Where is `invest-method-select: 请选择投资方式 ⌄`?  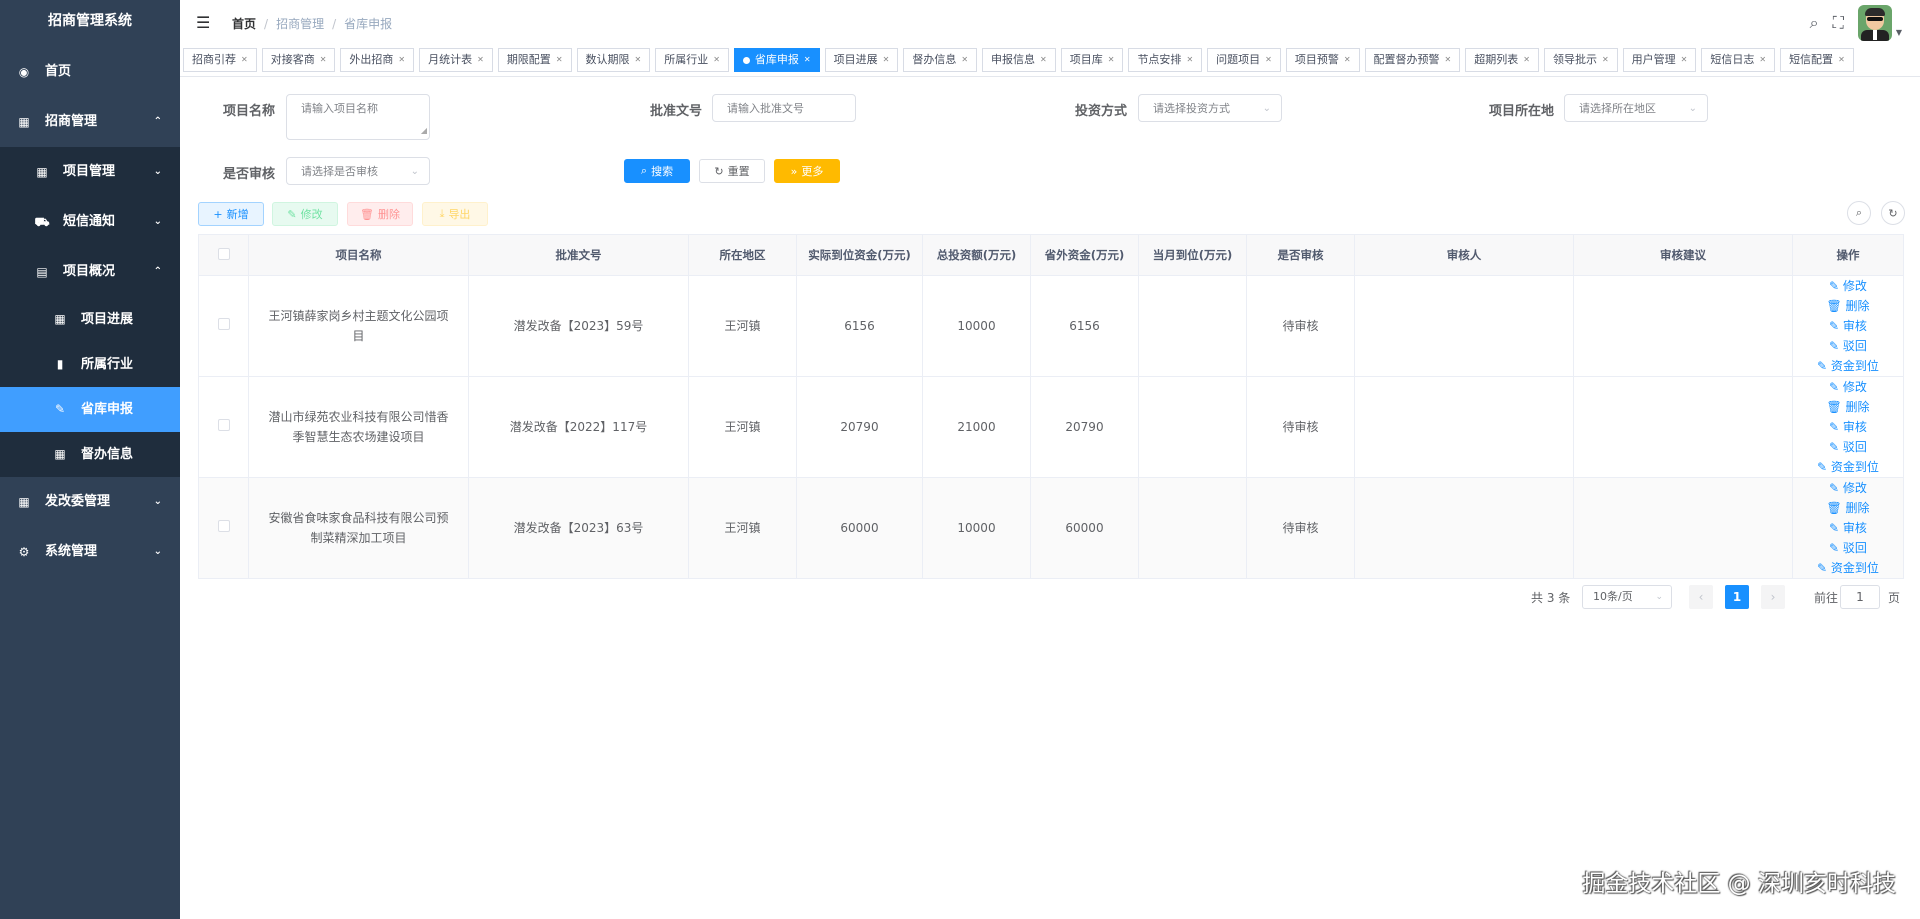
invest-method-select: 请选择投资方式 ⌄ is located at coordinates (1210, 108).